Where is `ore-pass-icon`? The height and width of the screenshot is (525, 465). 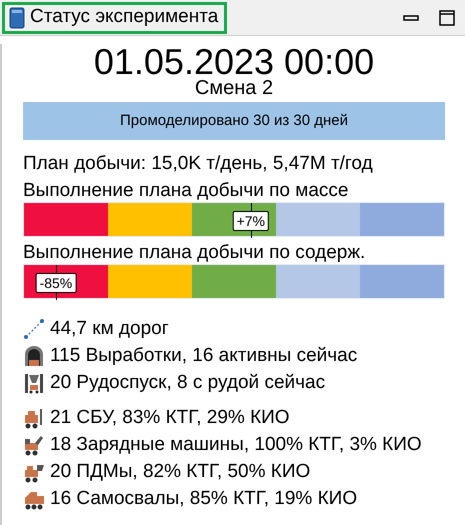
ore-pass-icon is located at coordinates (34, 383).